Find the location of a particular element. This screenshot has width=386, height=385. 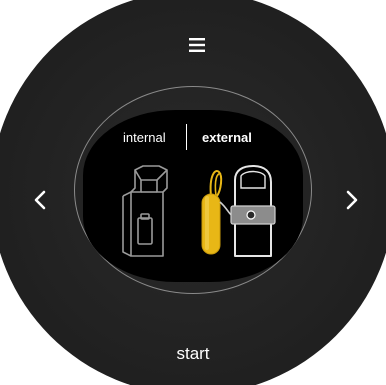

menu-button is located at coordinates (197, 45).